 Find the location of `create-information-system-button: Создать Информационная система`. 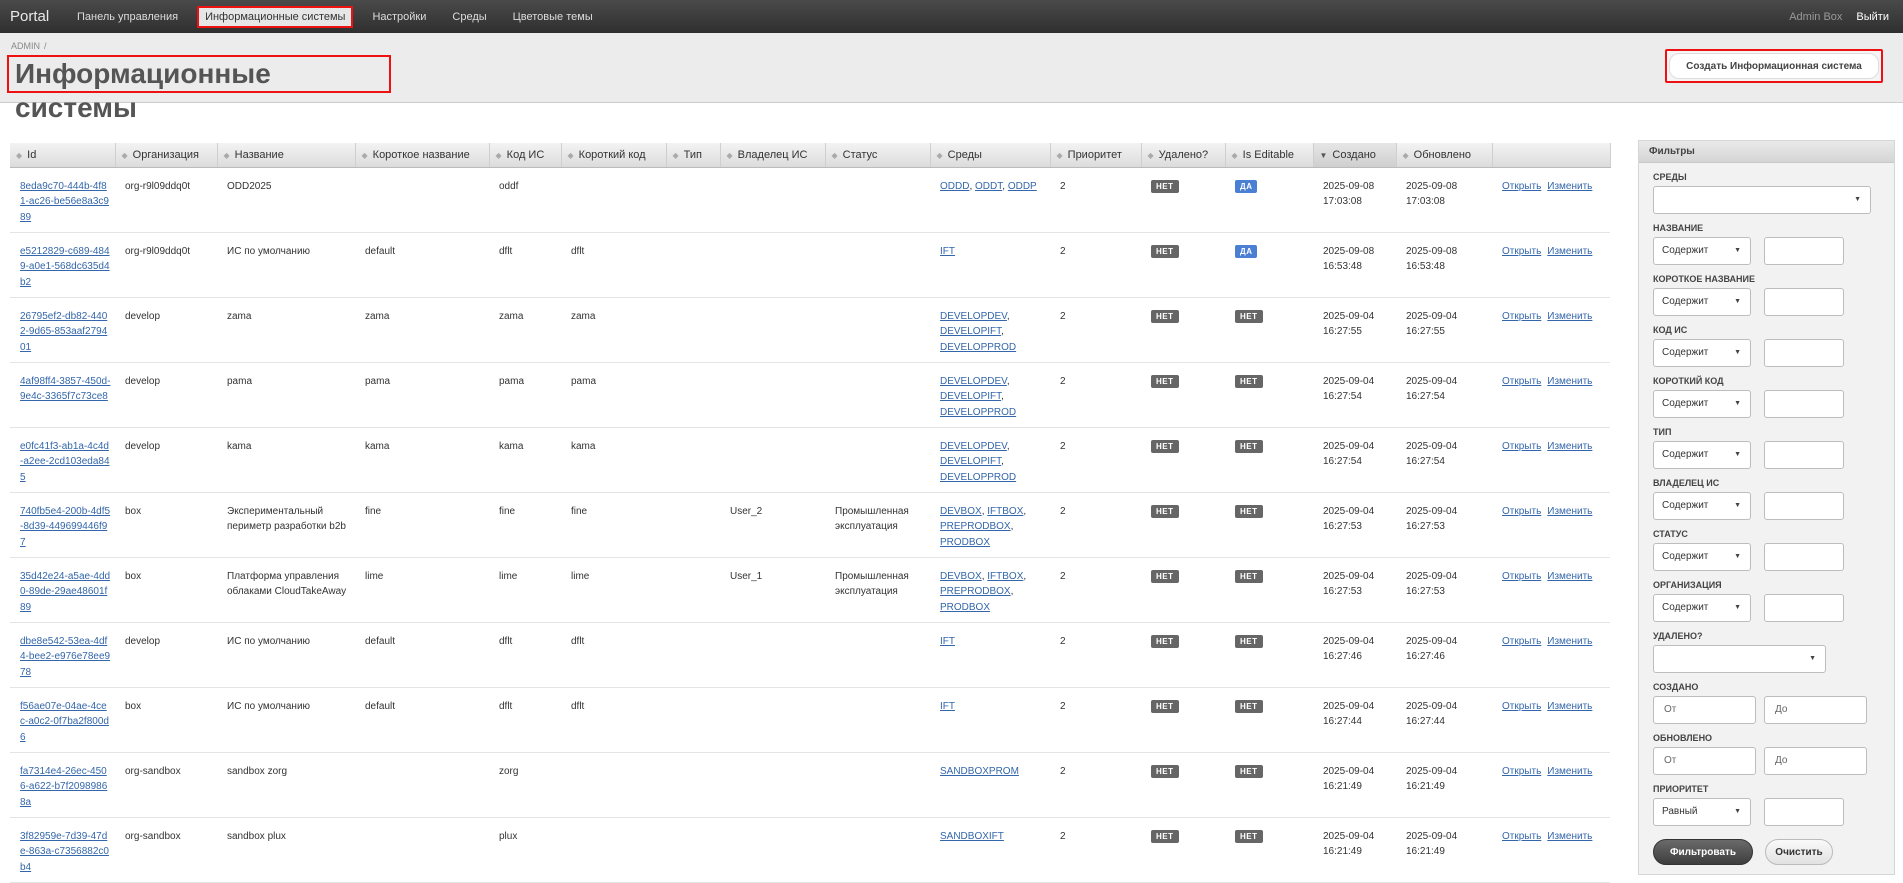

create-information-system-button: Создать Информационная система is located at coordinates (1774, 66).